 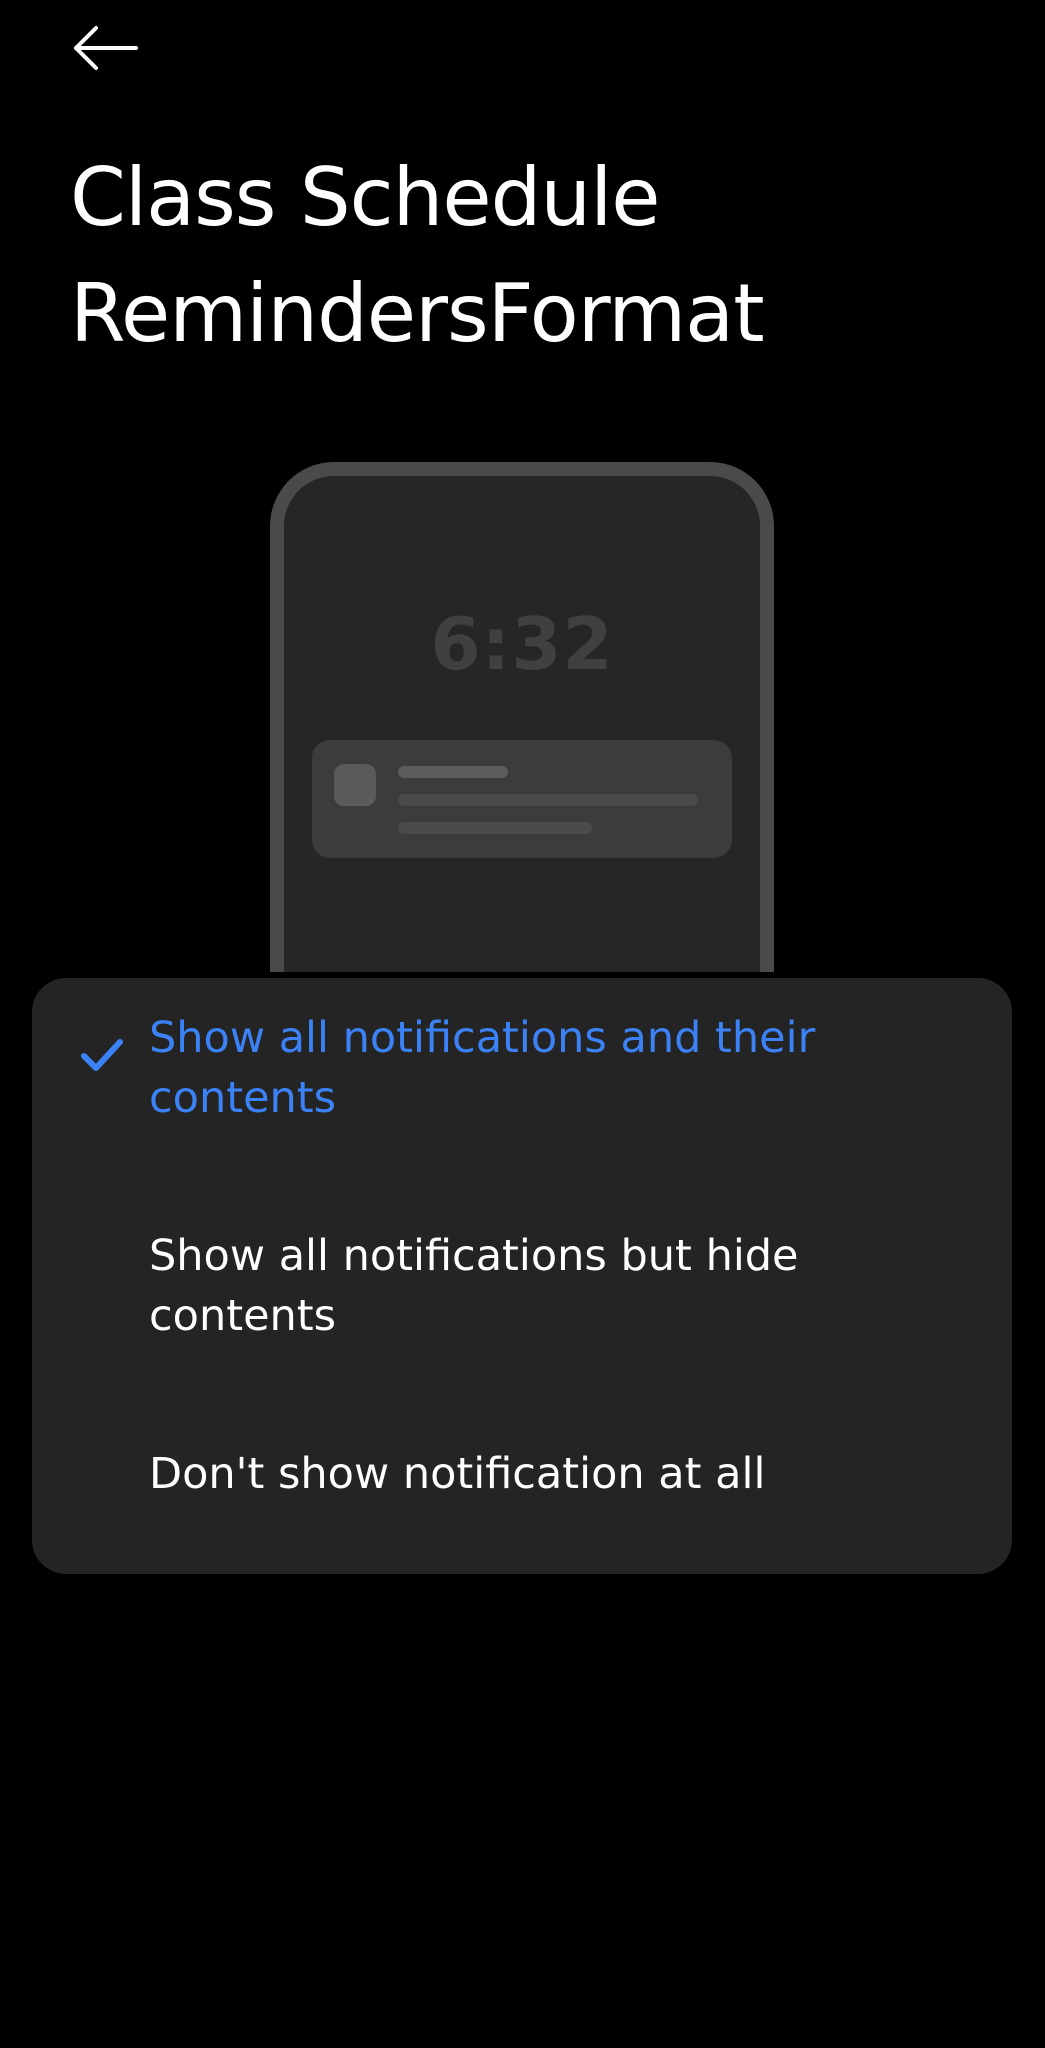 I want to click on preview-notification-title-placeholder, so click(x=453, y=772).